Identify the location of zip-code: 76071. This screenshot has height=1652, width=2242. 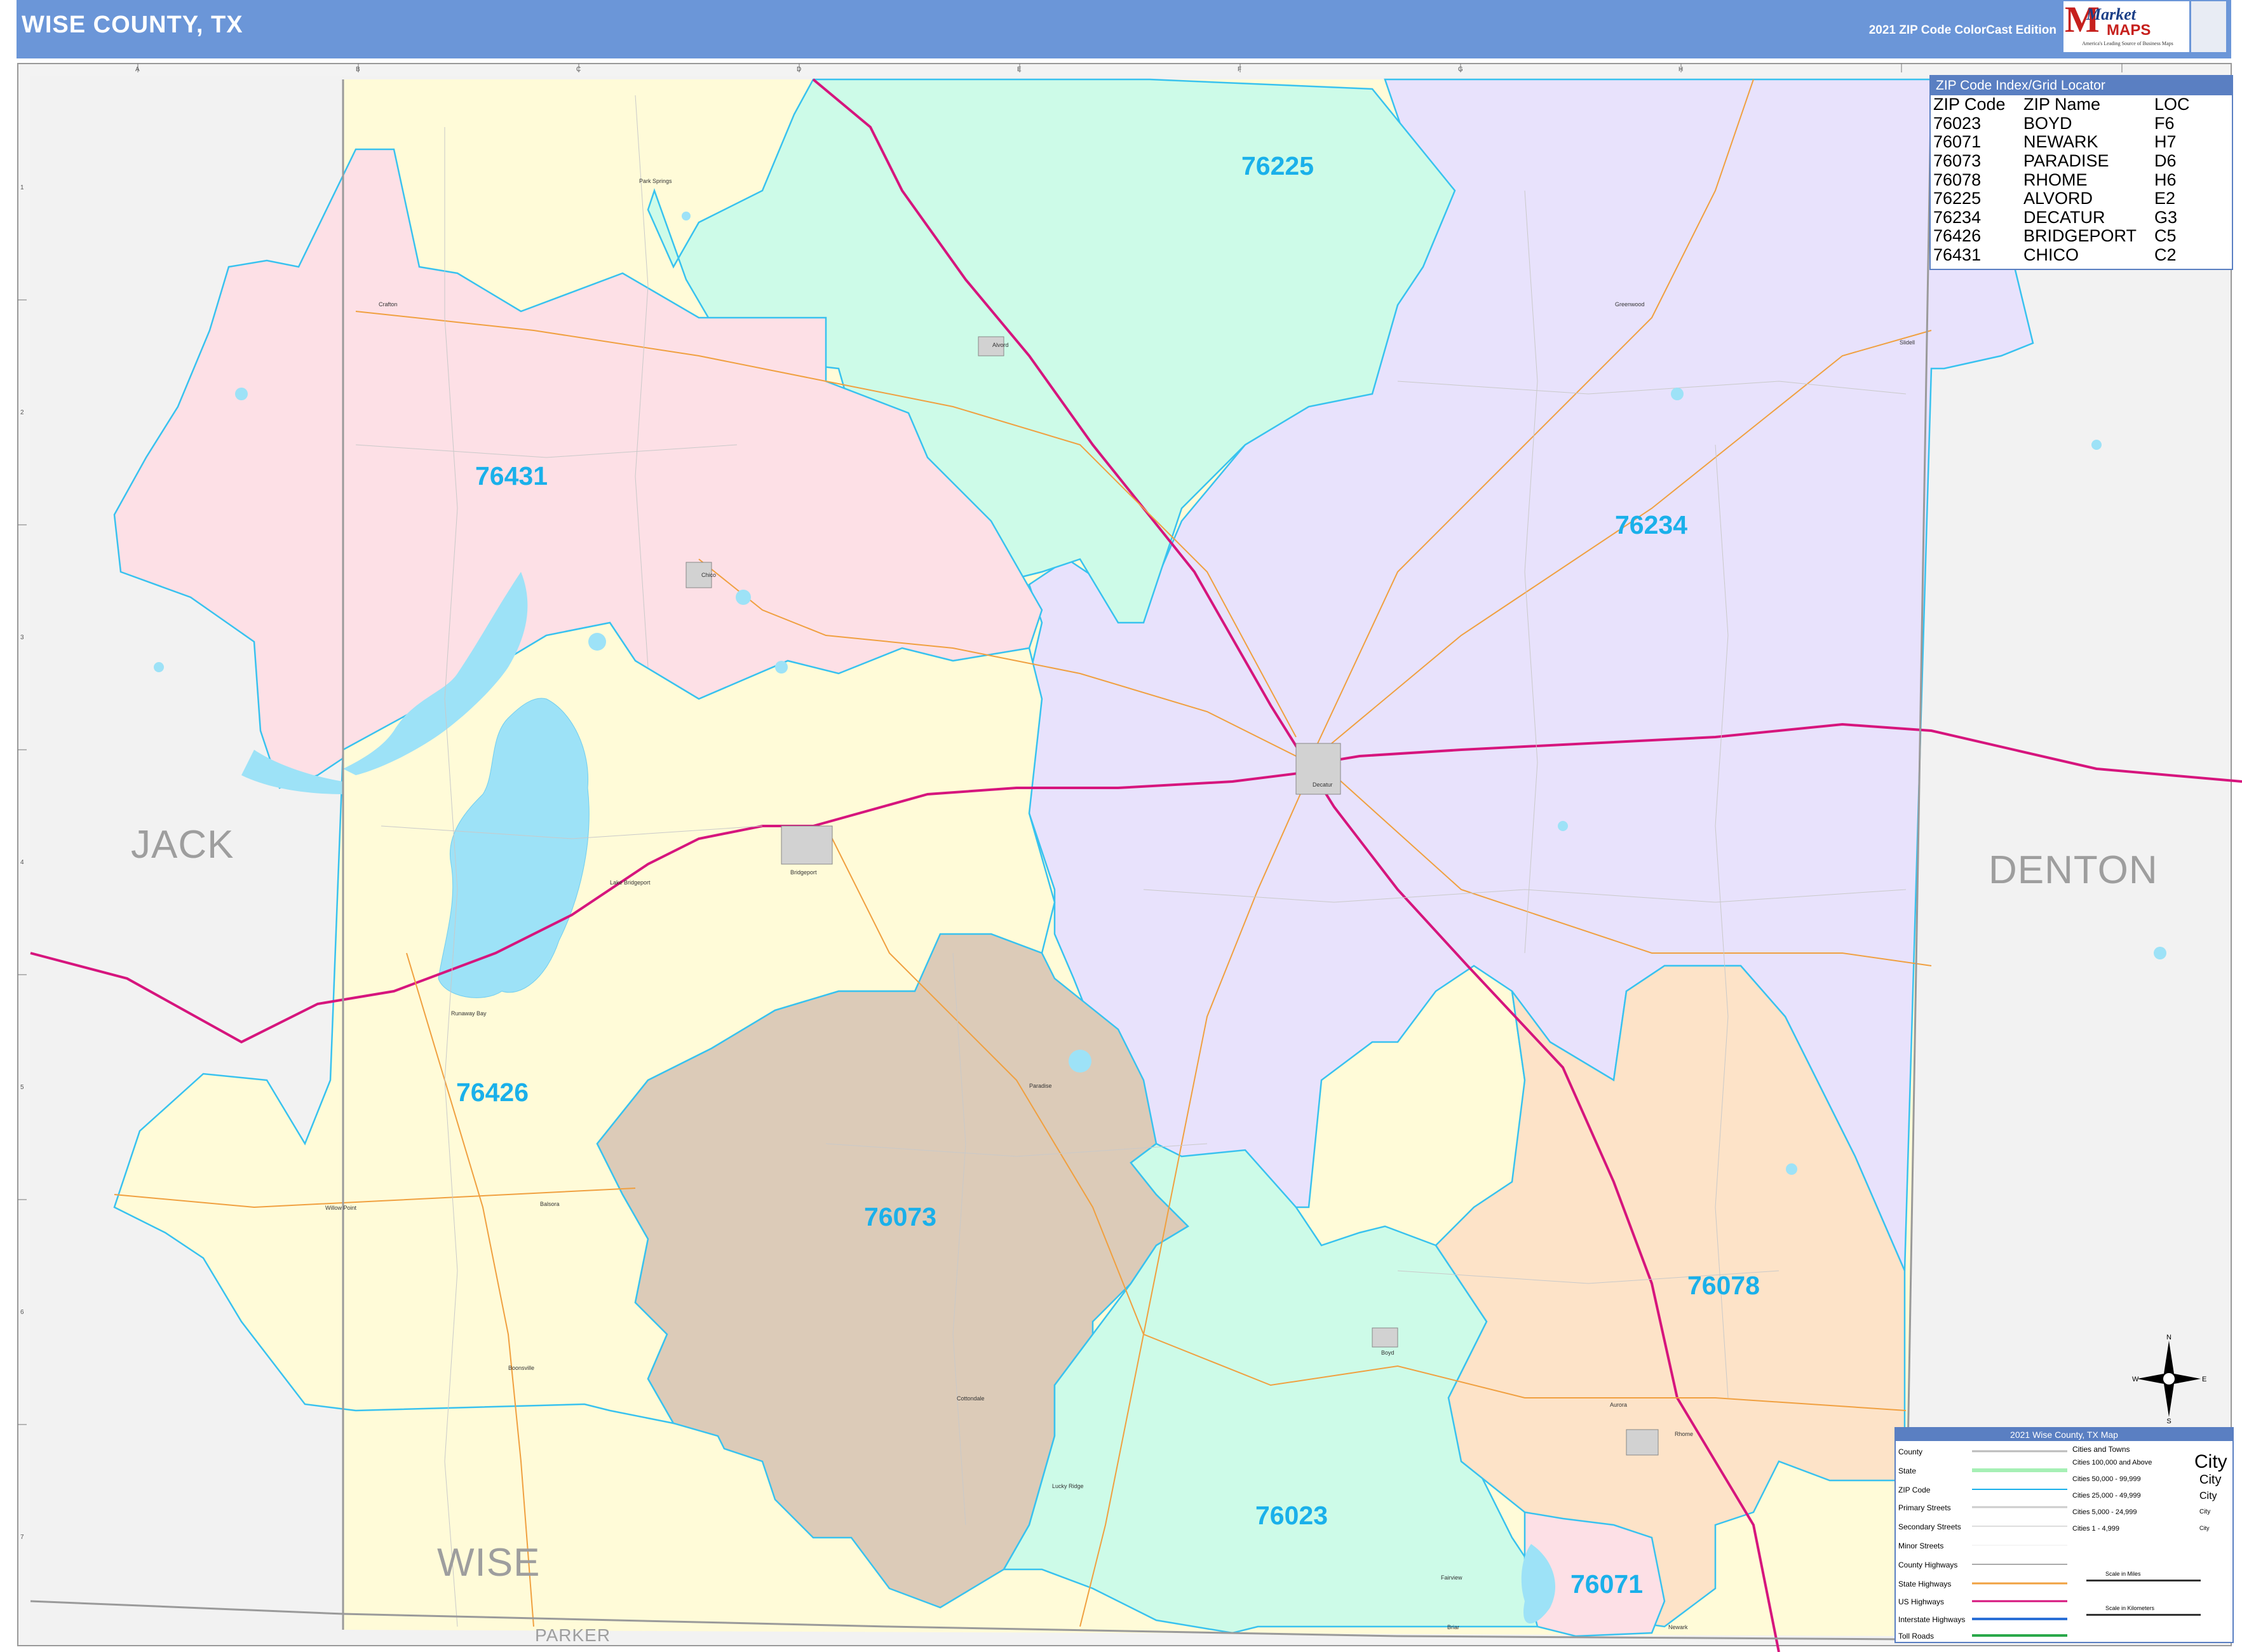
(1957, 142).